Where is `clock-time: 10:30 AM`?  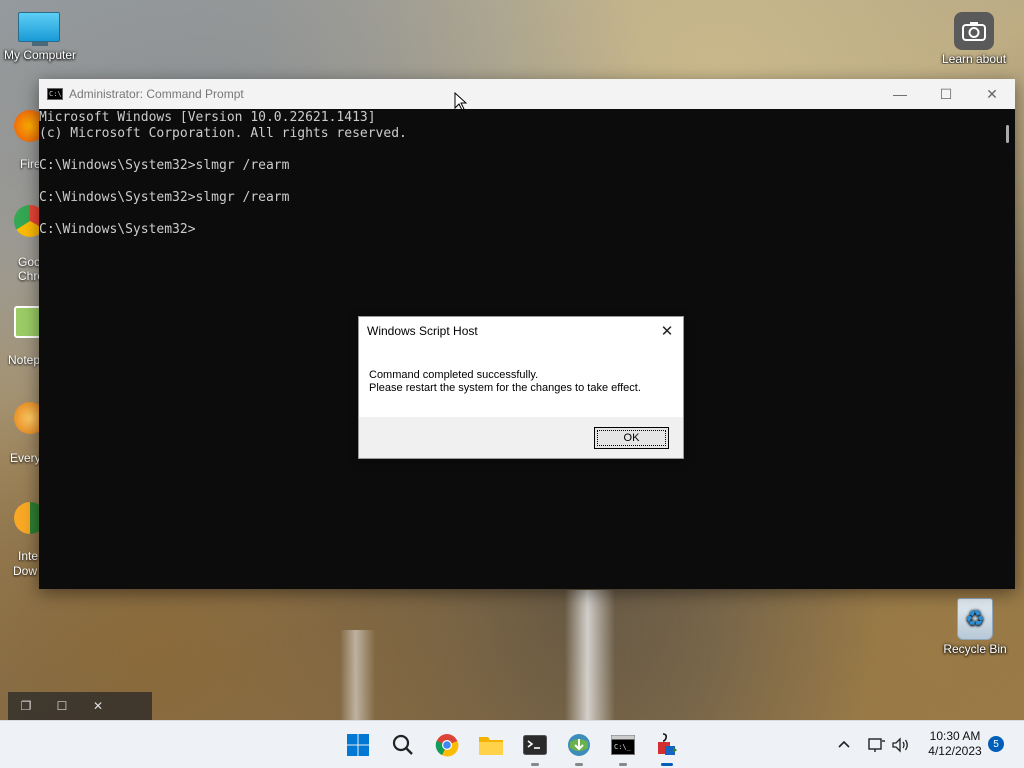
clock-time: 10:30 AM is located at coordinates (955, 736).